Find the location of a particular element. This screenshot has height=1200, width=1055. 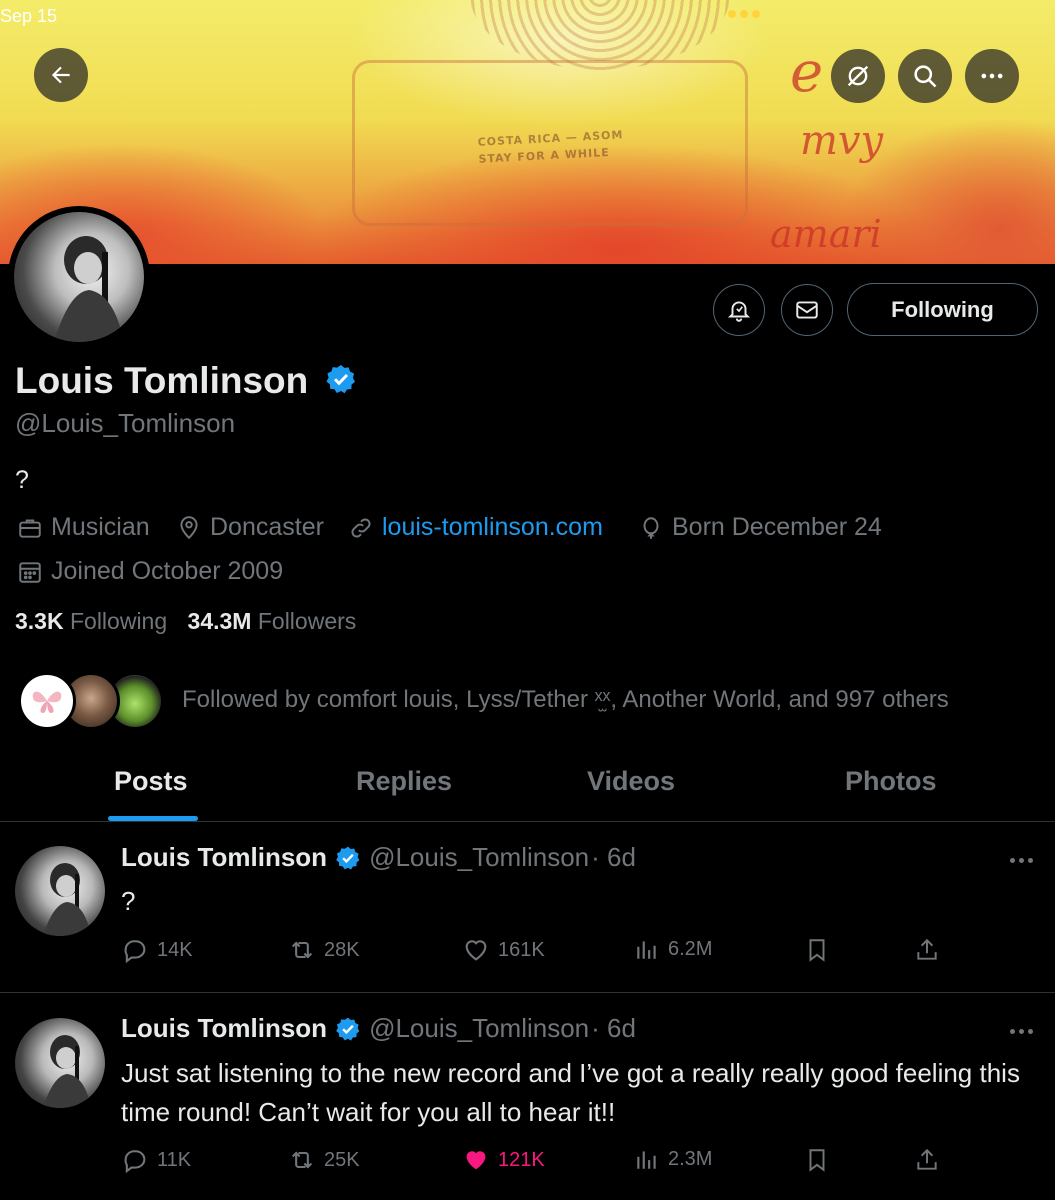

like-action: 121K is located at coordinates (503, 1160).